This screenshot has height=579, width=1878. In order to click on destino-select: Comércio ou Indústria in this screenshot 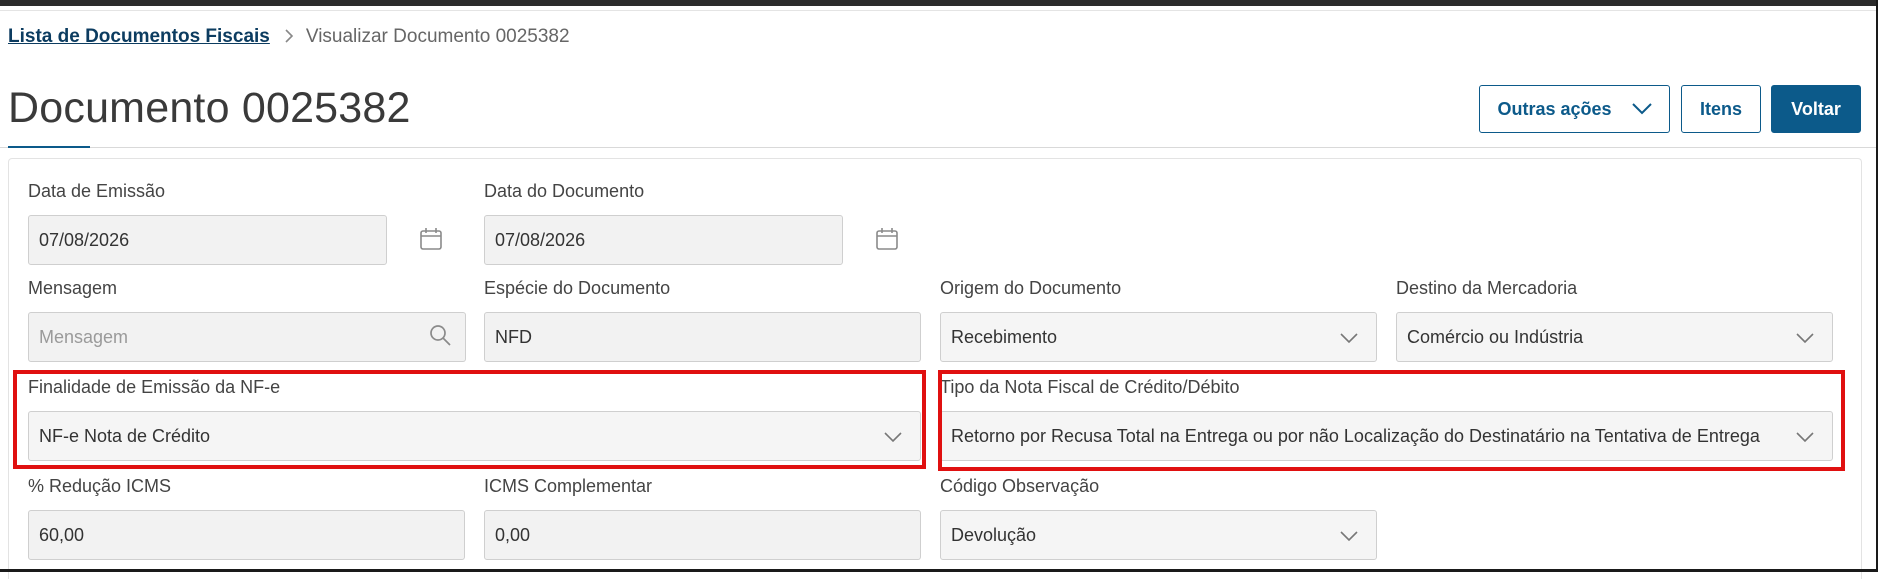, I will do `click(1614, 337)`.